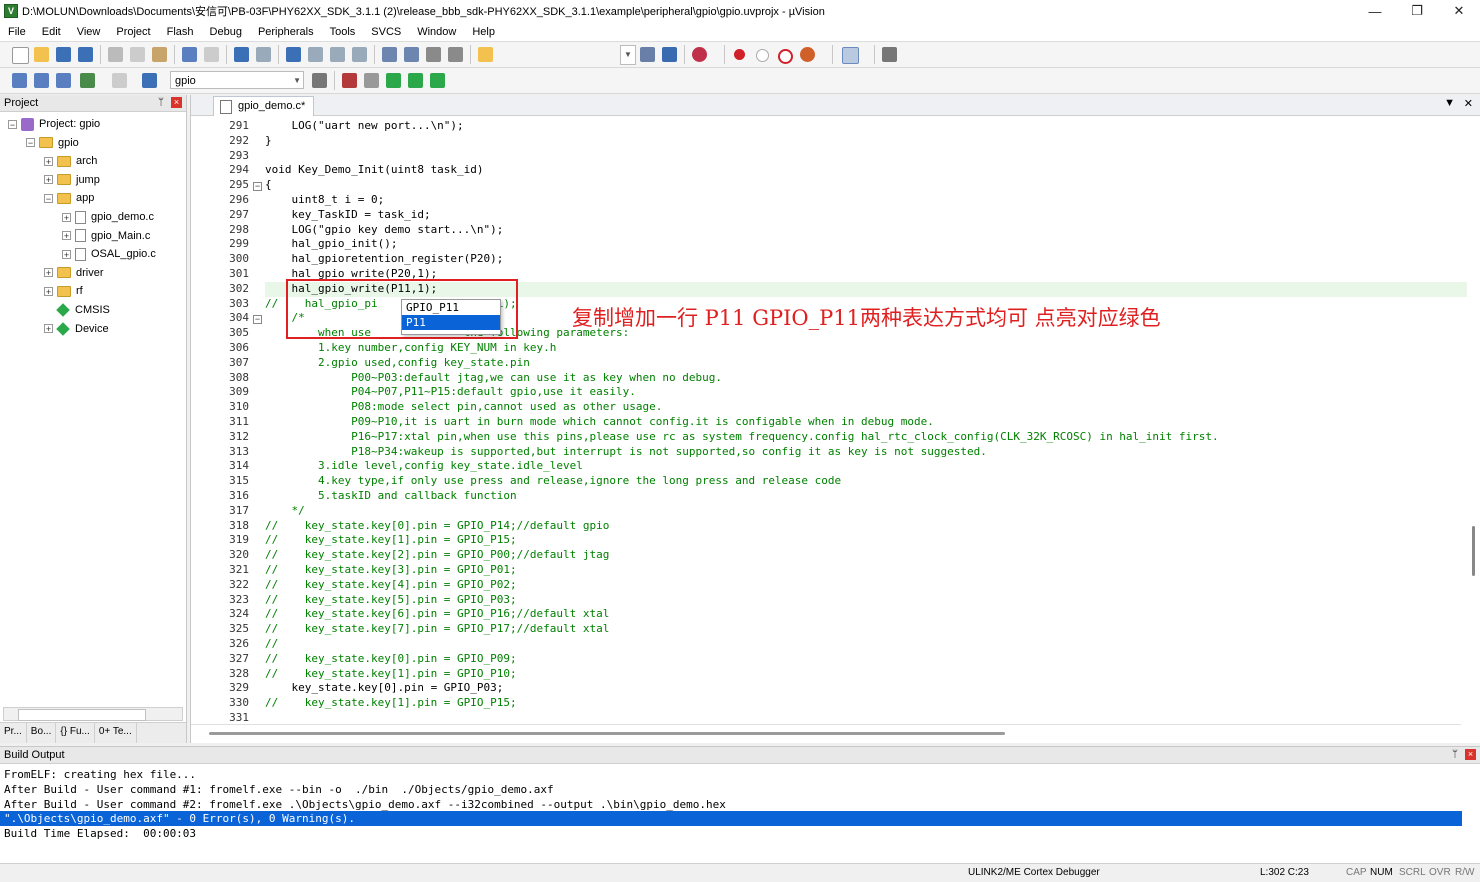  I want to click on menu-window: Window, so click(436, 32).